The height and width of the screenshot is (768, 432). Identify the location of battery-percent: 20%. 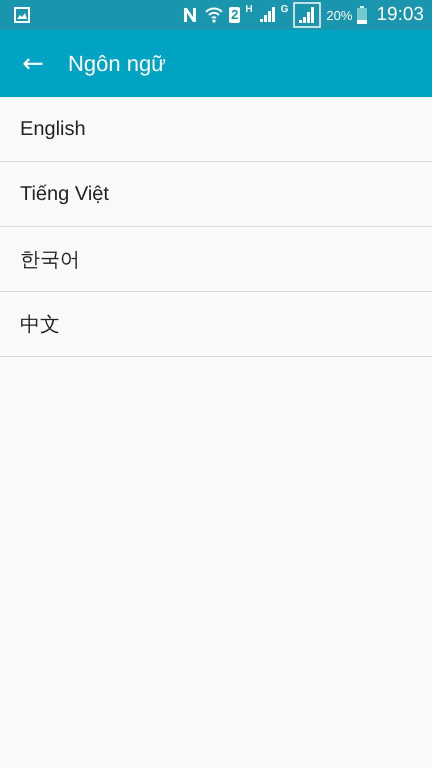
(339, 15).